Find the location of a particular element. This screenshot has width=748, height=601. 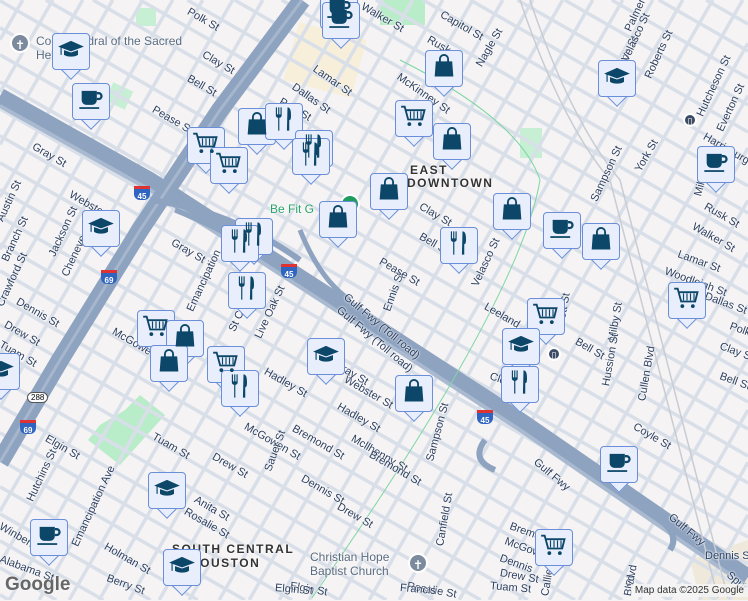

place-church: Christian Hope is located at coordinates (349, 557).